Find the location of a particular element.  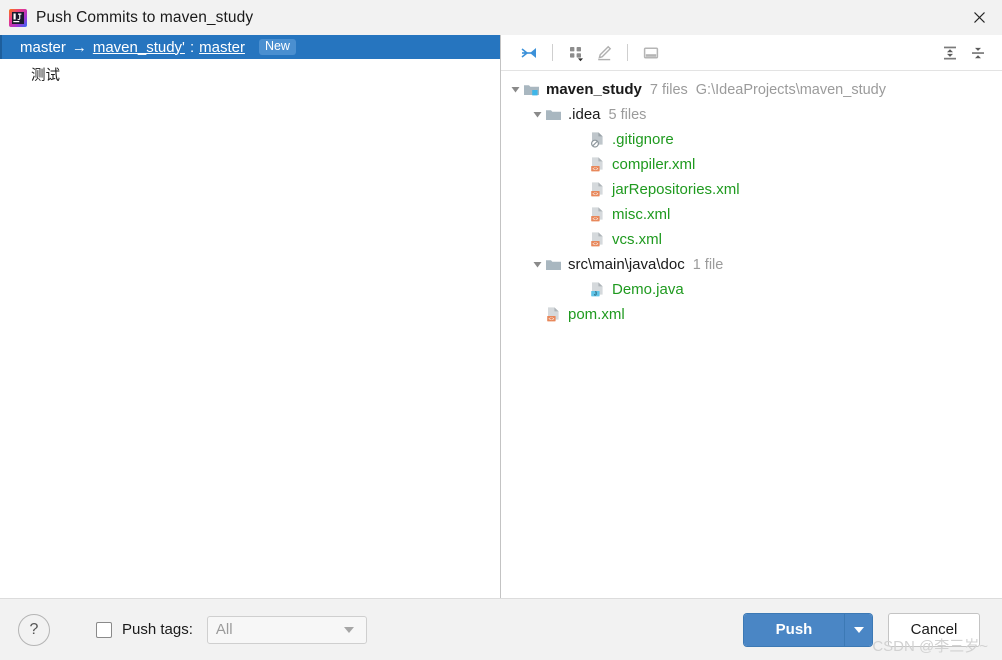

tree-row: J Demo.java is located at coordinates (751, 289).